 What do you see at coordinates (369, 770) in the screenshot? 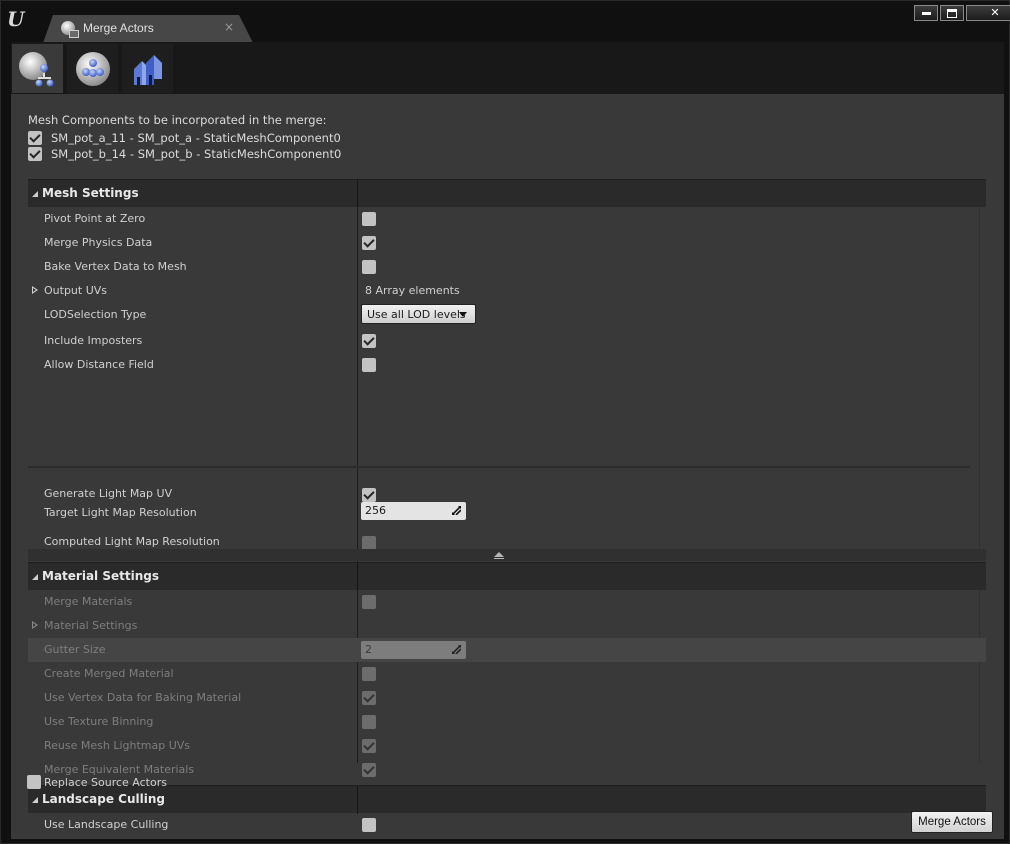
I see `merge-equivalent-materials-checkbox` at bounding box center [369, 770].